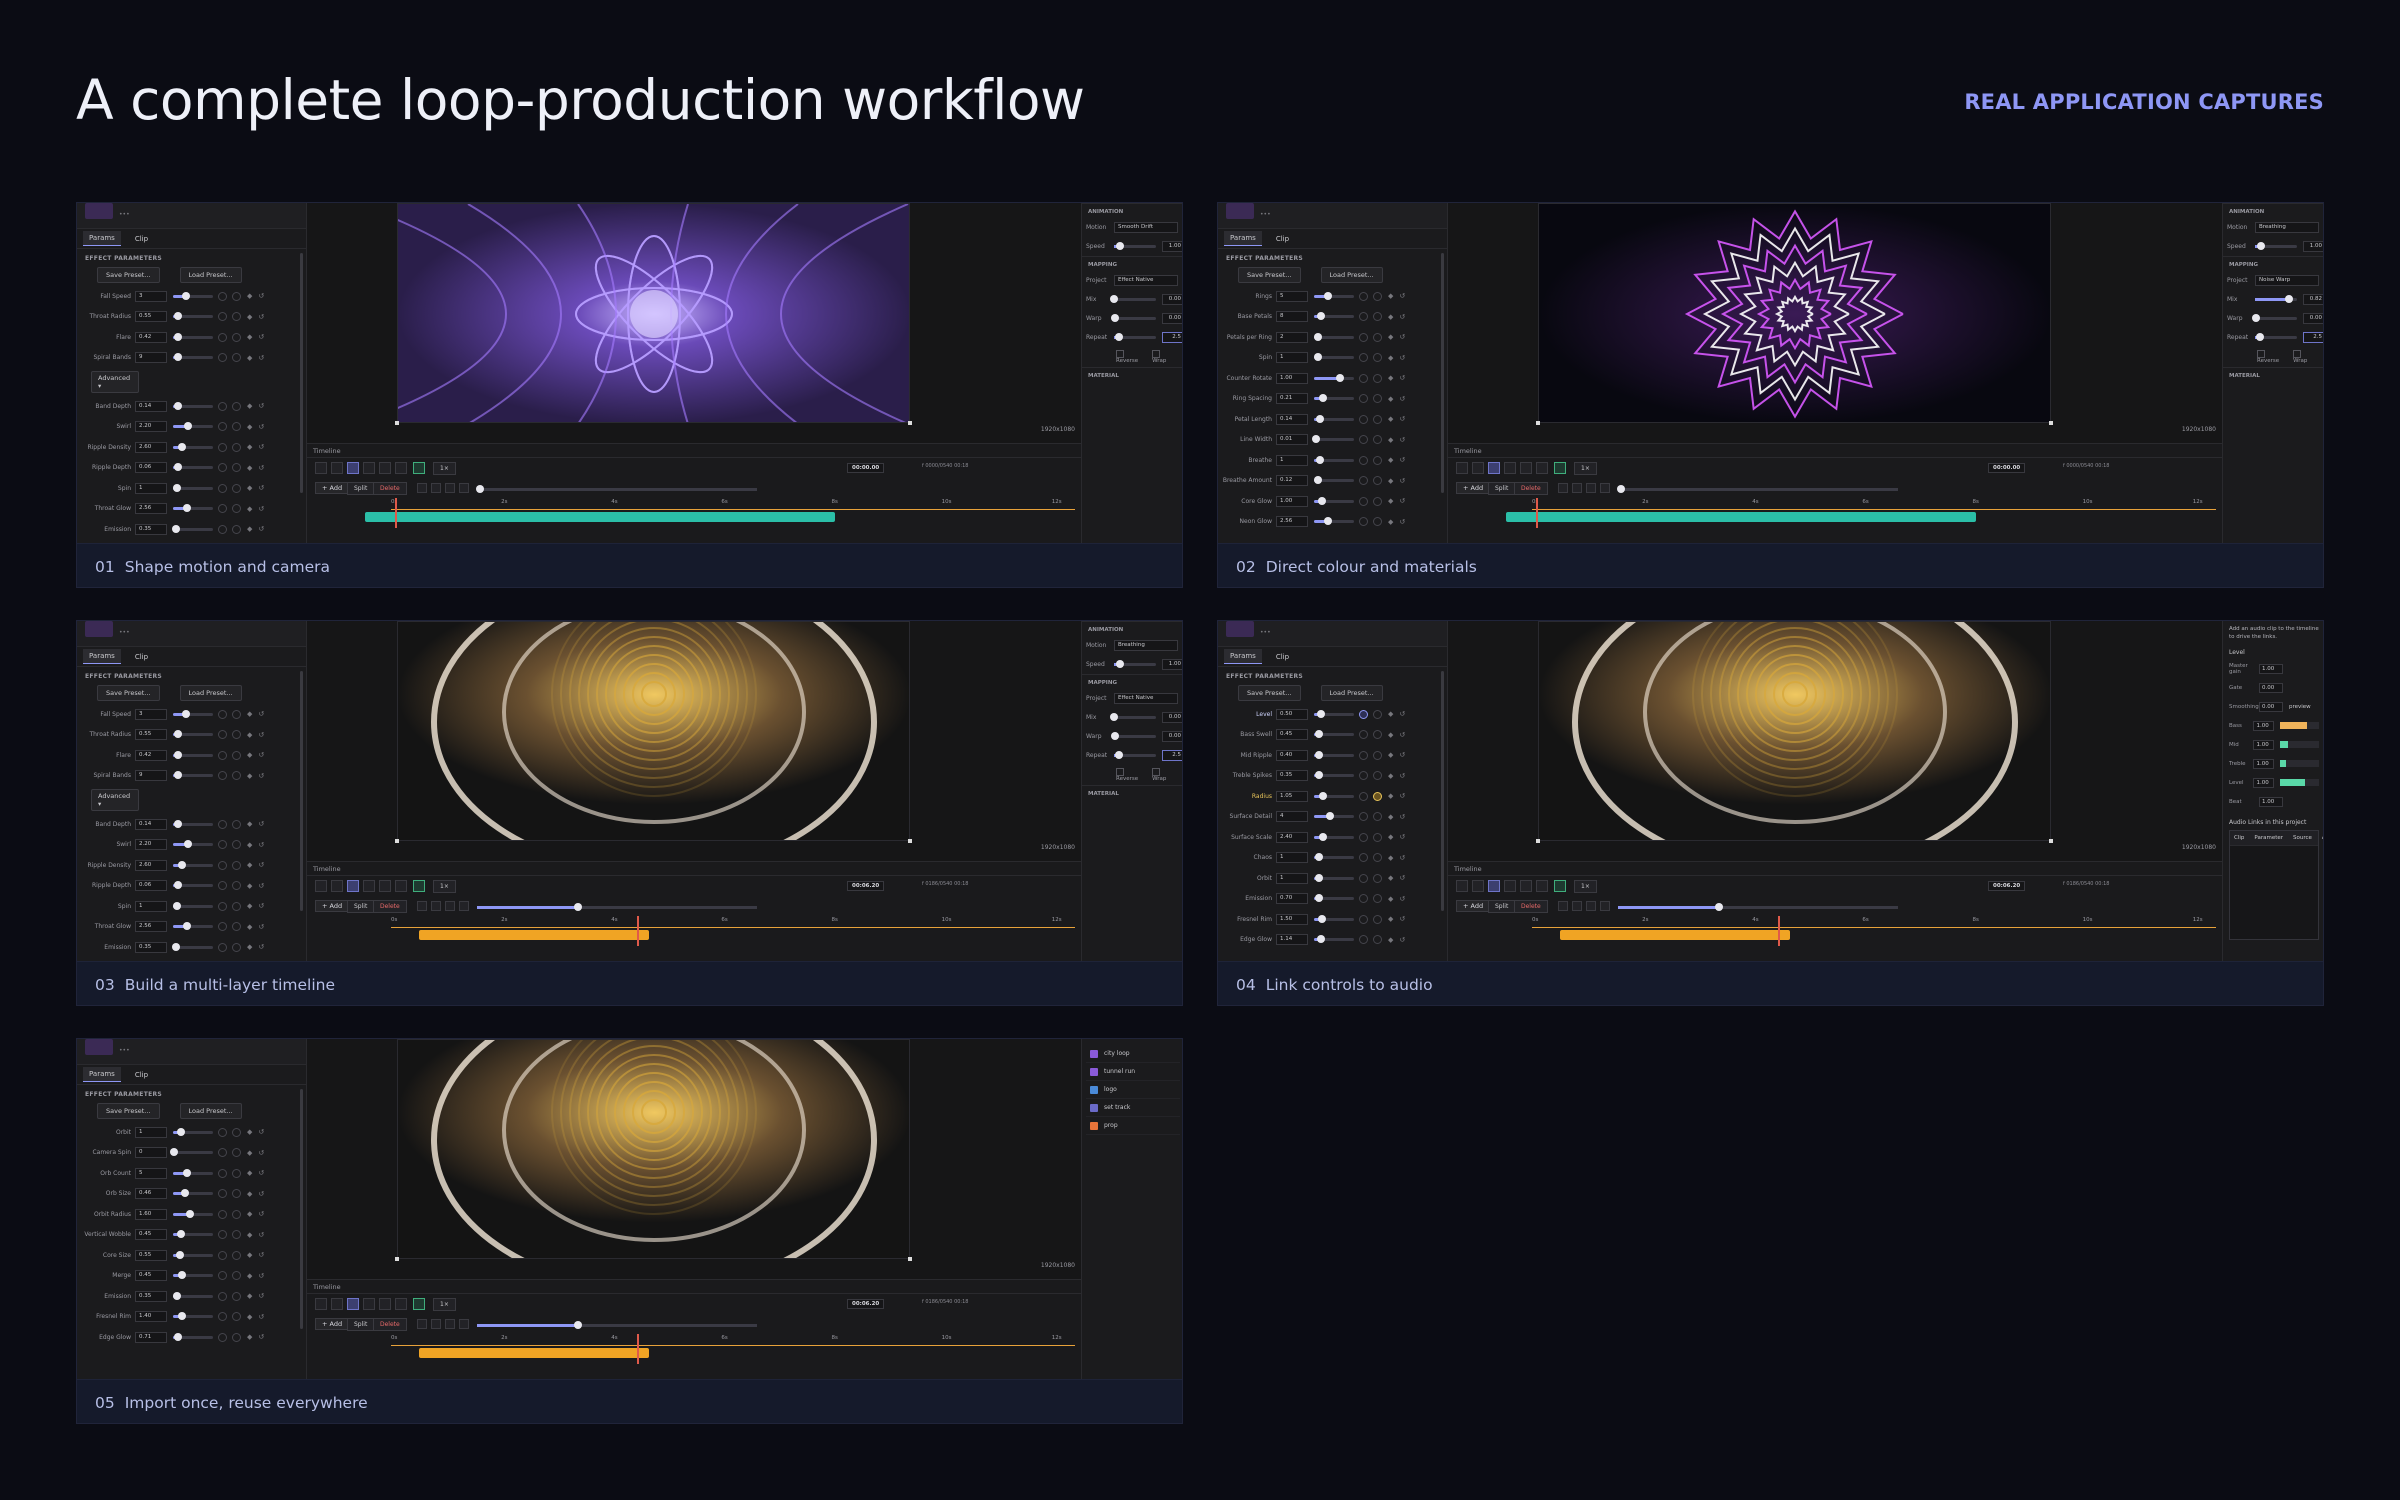  Describe the element at coordinates (1135, 246) in the screenshot. I see `speed-slider` at that location.